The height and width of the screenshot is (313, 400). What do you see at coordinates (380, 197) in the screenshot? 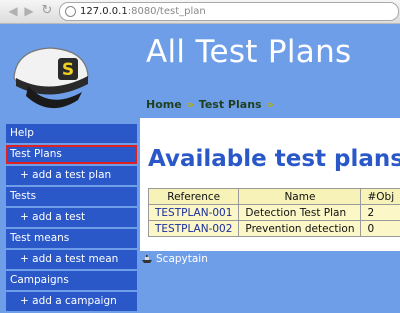
I see `column-header-obj: #Obj` at bounding box center [380, 197].